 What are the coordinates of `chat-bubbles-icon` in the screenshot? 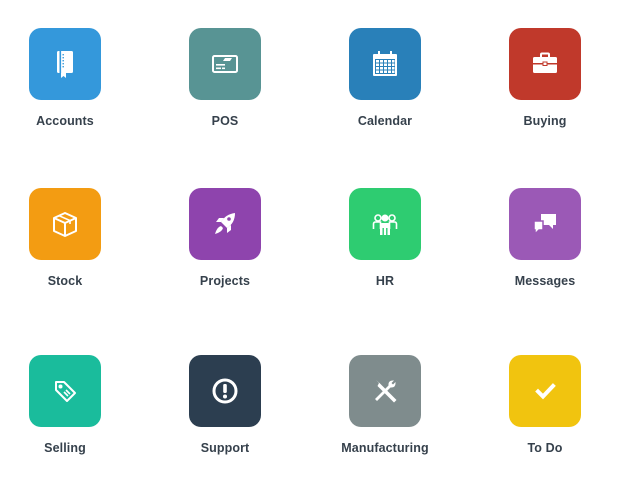 It's located at (544, 225).